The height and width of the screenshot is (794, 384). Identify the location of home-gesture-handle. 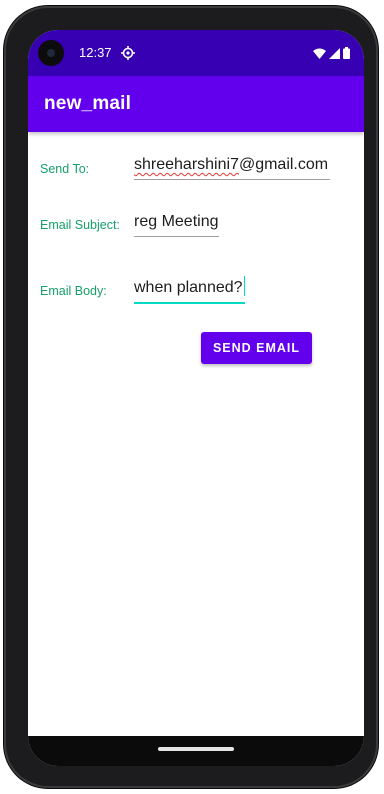
(196, 749).